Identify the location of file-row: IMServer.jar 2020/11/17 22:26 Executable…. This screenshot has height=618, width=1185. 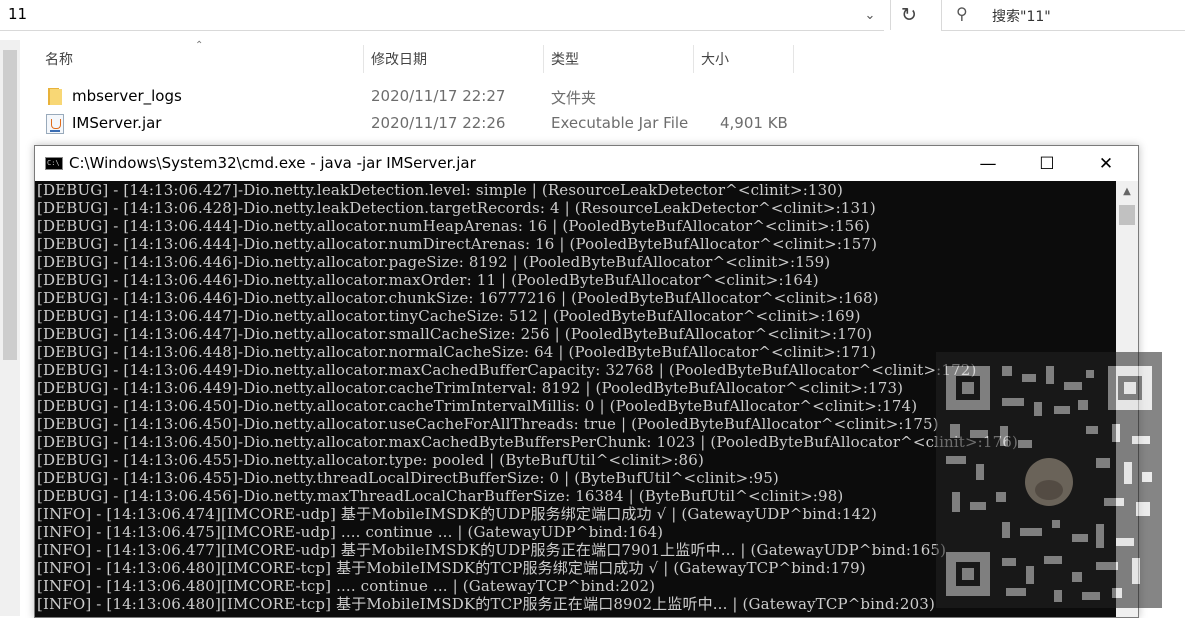
(480, 124).